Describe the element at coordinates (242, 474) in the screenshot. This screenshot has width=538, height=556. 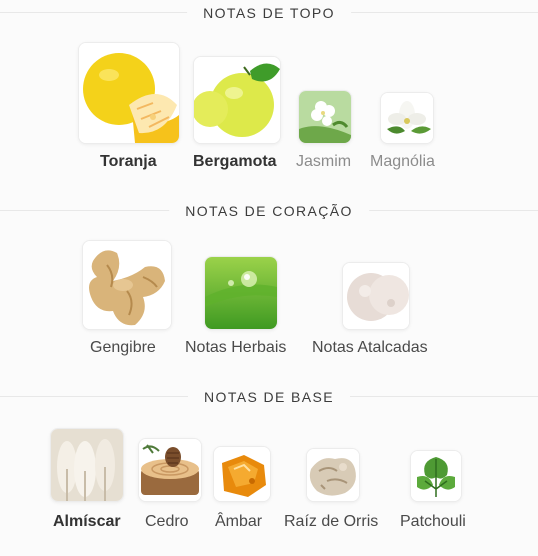
I see `amber-icon` at that location.